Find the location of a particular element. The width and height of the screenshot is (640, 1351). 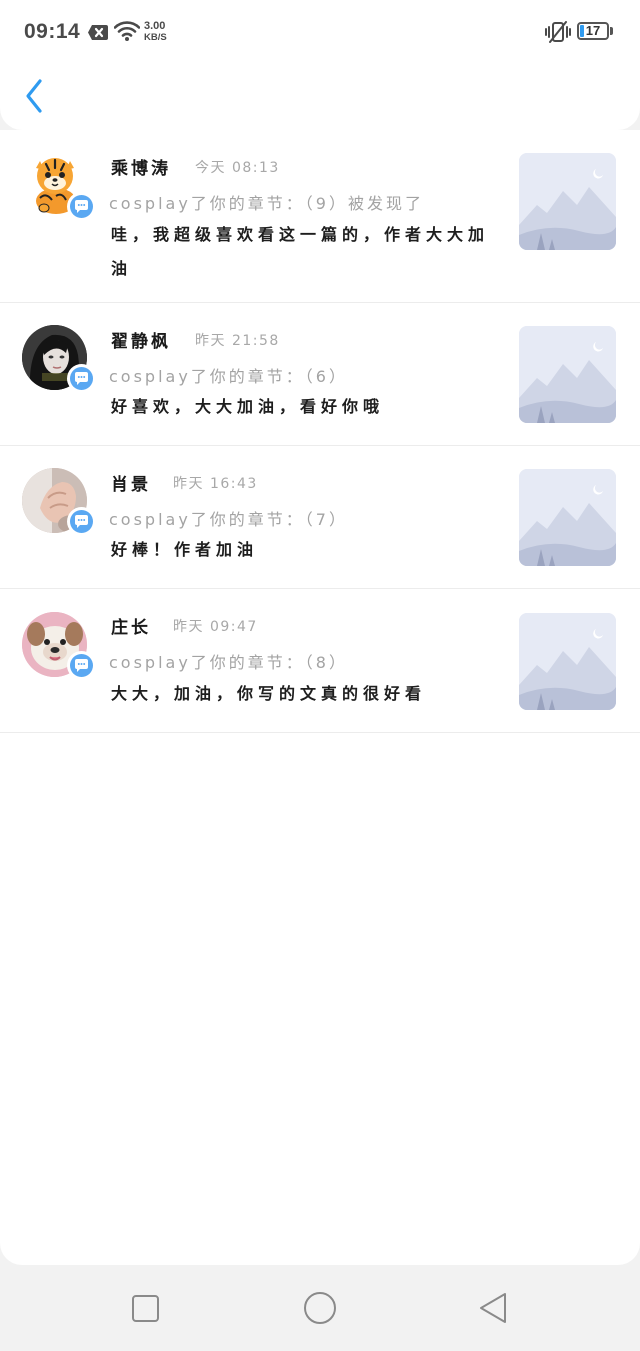

comment-time: 昨天 21:58 is located at coordinates (237, 341).